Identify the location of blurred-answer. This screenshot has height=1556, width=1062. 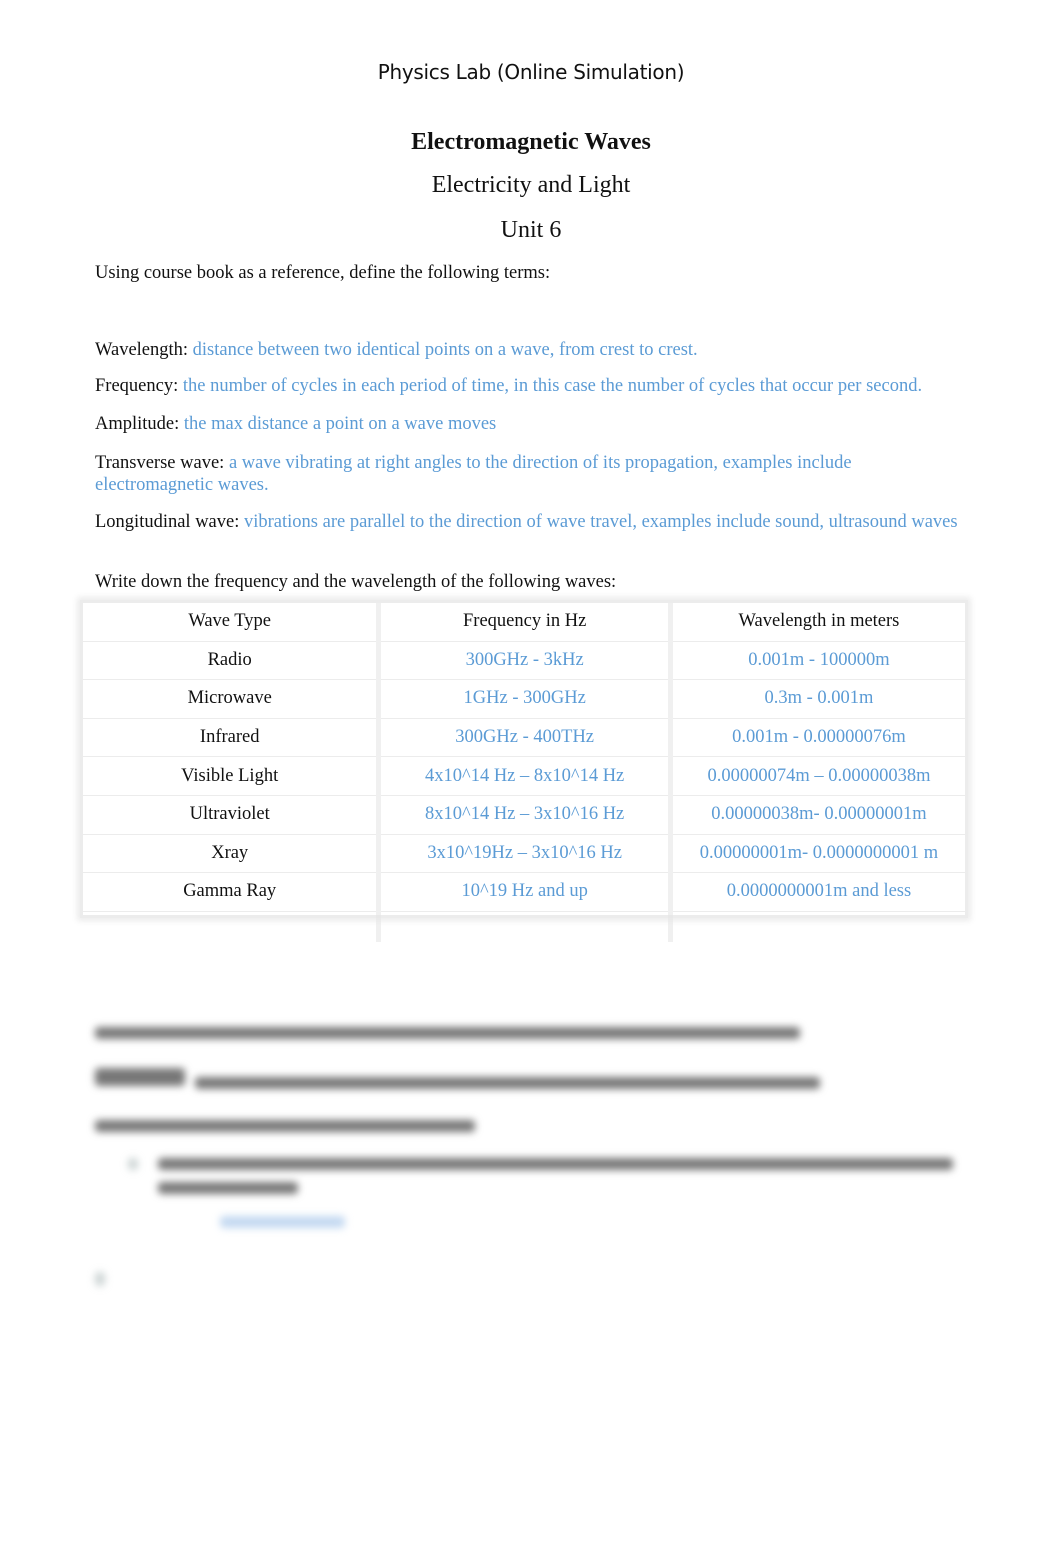
(282, 1222).